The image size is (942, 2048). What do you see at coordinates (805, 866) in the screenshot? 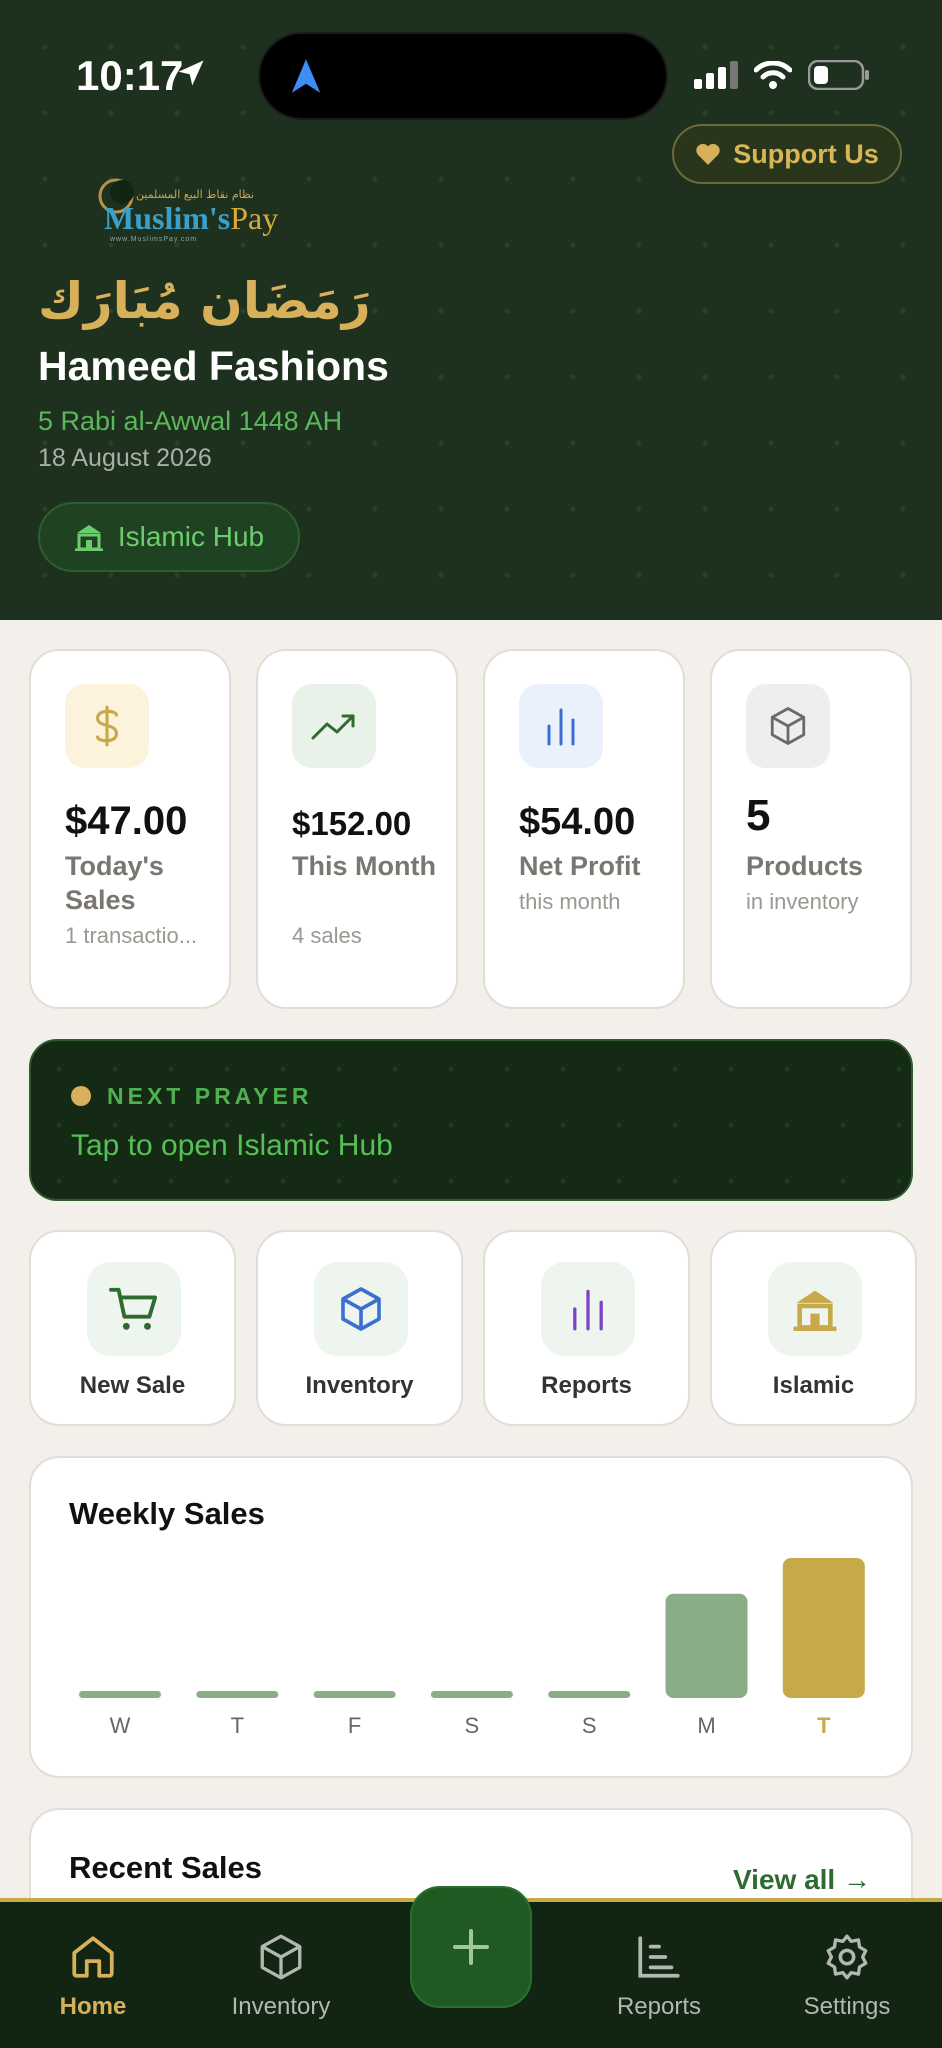
I see `stat-label: Products` at bounding box center [805, 866].